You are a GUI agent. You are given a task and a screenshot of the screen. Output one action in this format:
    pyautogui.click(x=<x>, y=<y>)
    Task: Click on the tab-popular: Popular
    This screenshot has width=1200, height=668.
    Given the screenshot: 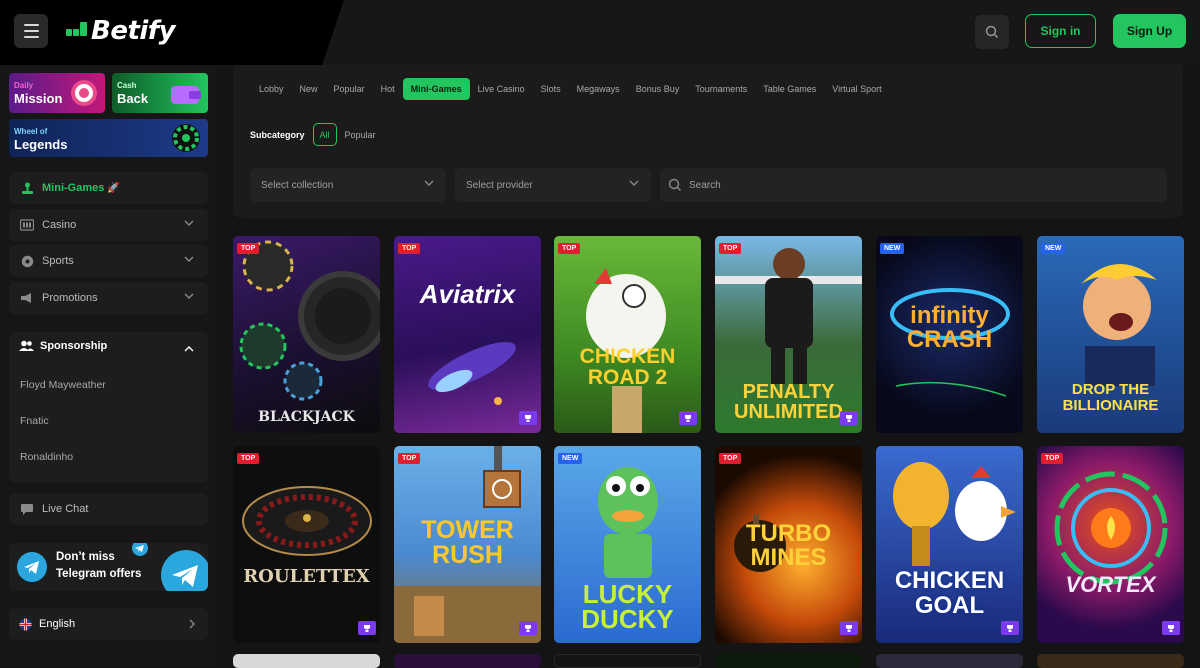 What is the action you would take?
    pyautogui.click(x=349, y=89)
    